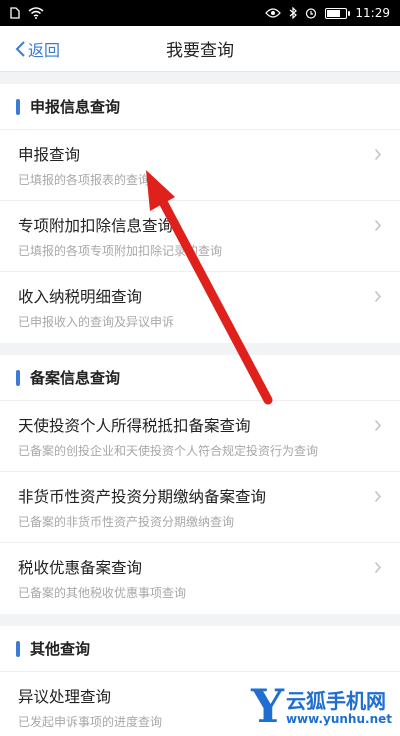 This screenshot has width=400, height=736. Describe the element at coordinates (44, 50) in the screenshot. I see `back-button-label: 返回` at that location.